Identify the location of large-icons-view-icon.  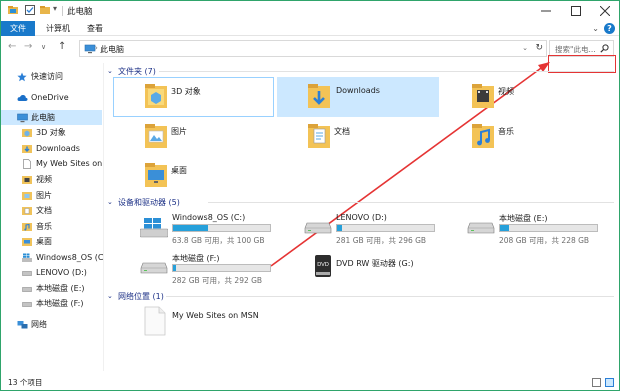
(609, 382).